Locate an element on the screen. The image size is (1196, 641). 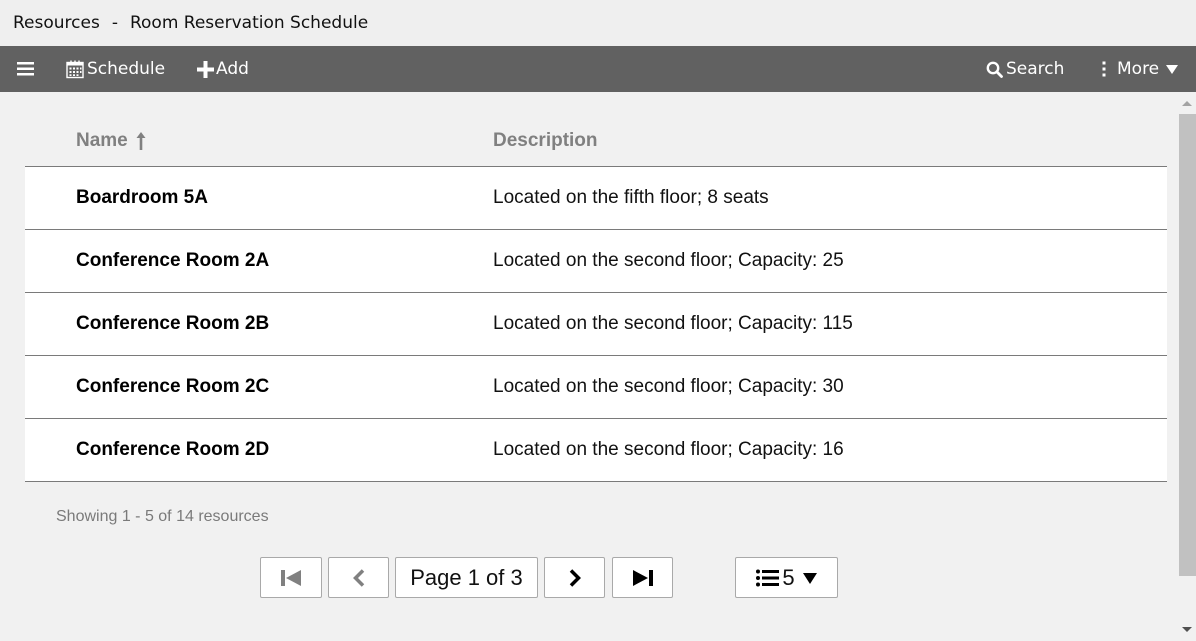
first-page-icon is located at coordinates (291, 577).